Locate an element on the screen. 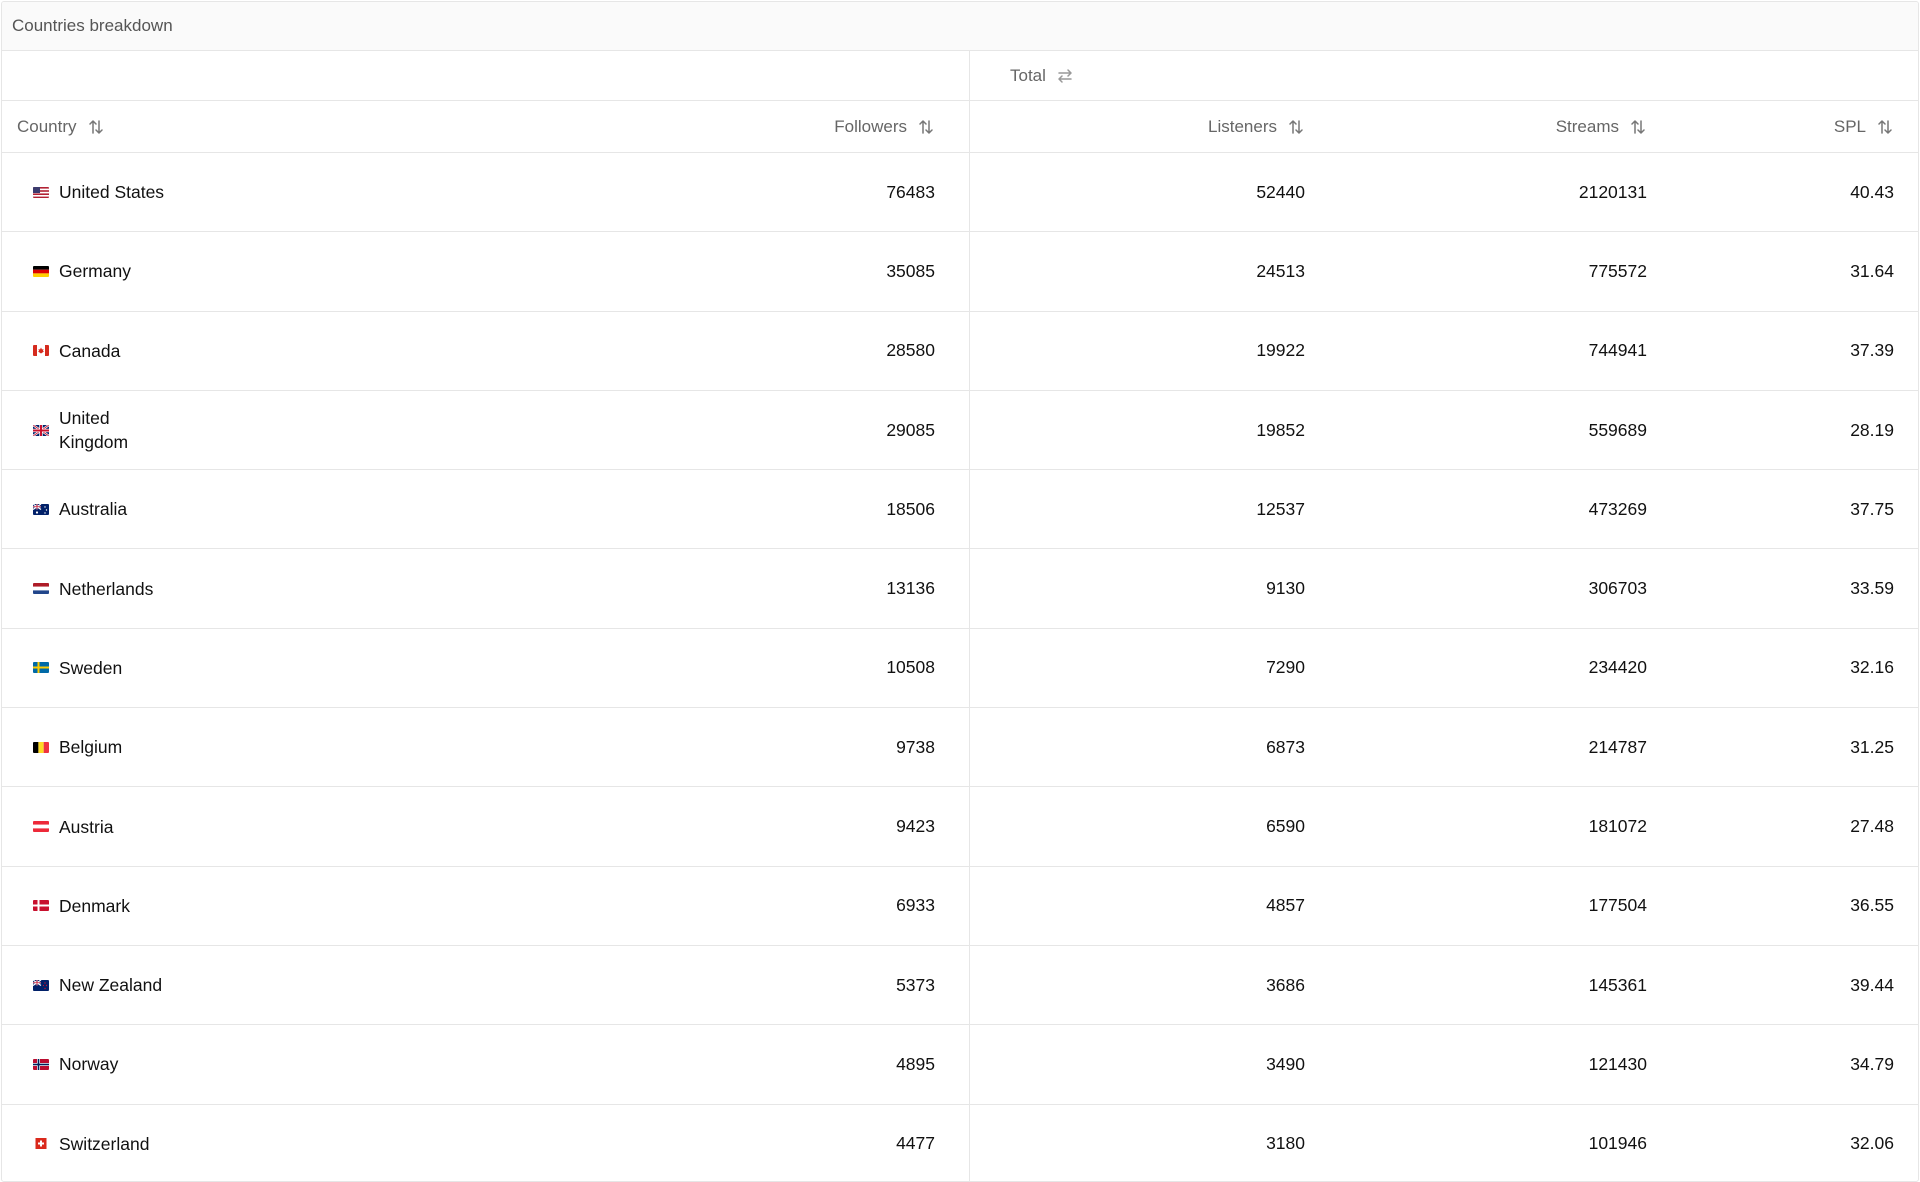  listeners-cell: 3686 is located at coordinates (1285, 984).